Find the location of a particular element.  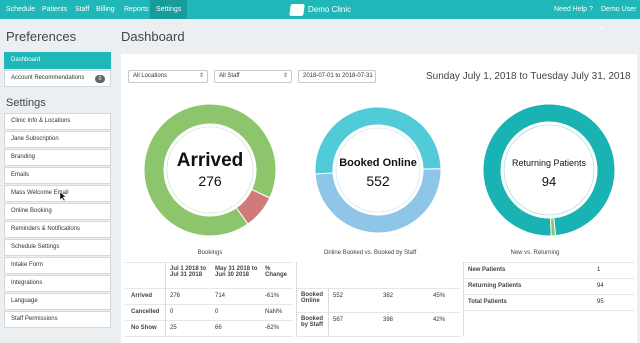

table-row-label: Returning Patients is located at coordinates (495, 286).